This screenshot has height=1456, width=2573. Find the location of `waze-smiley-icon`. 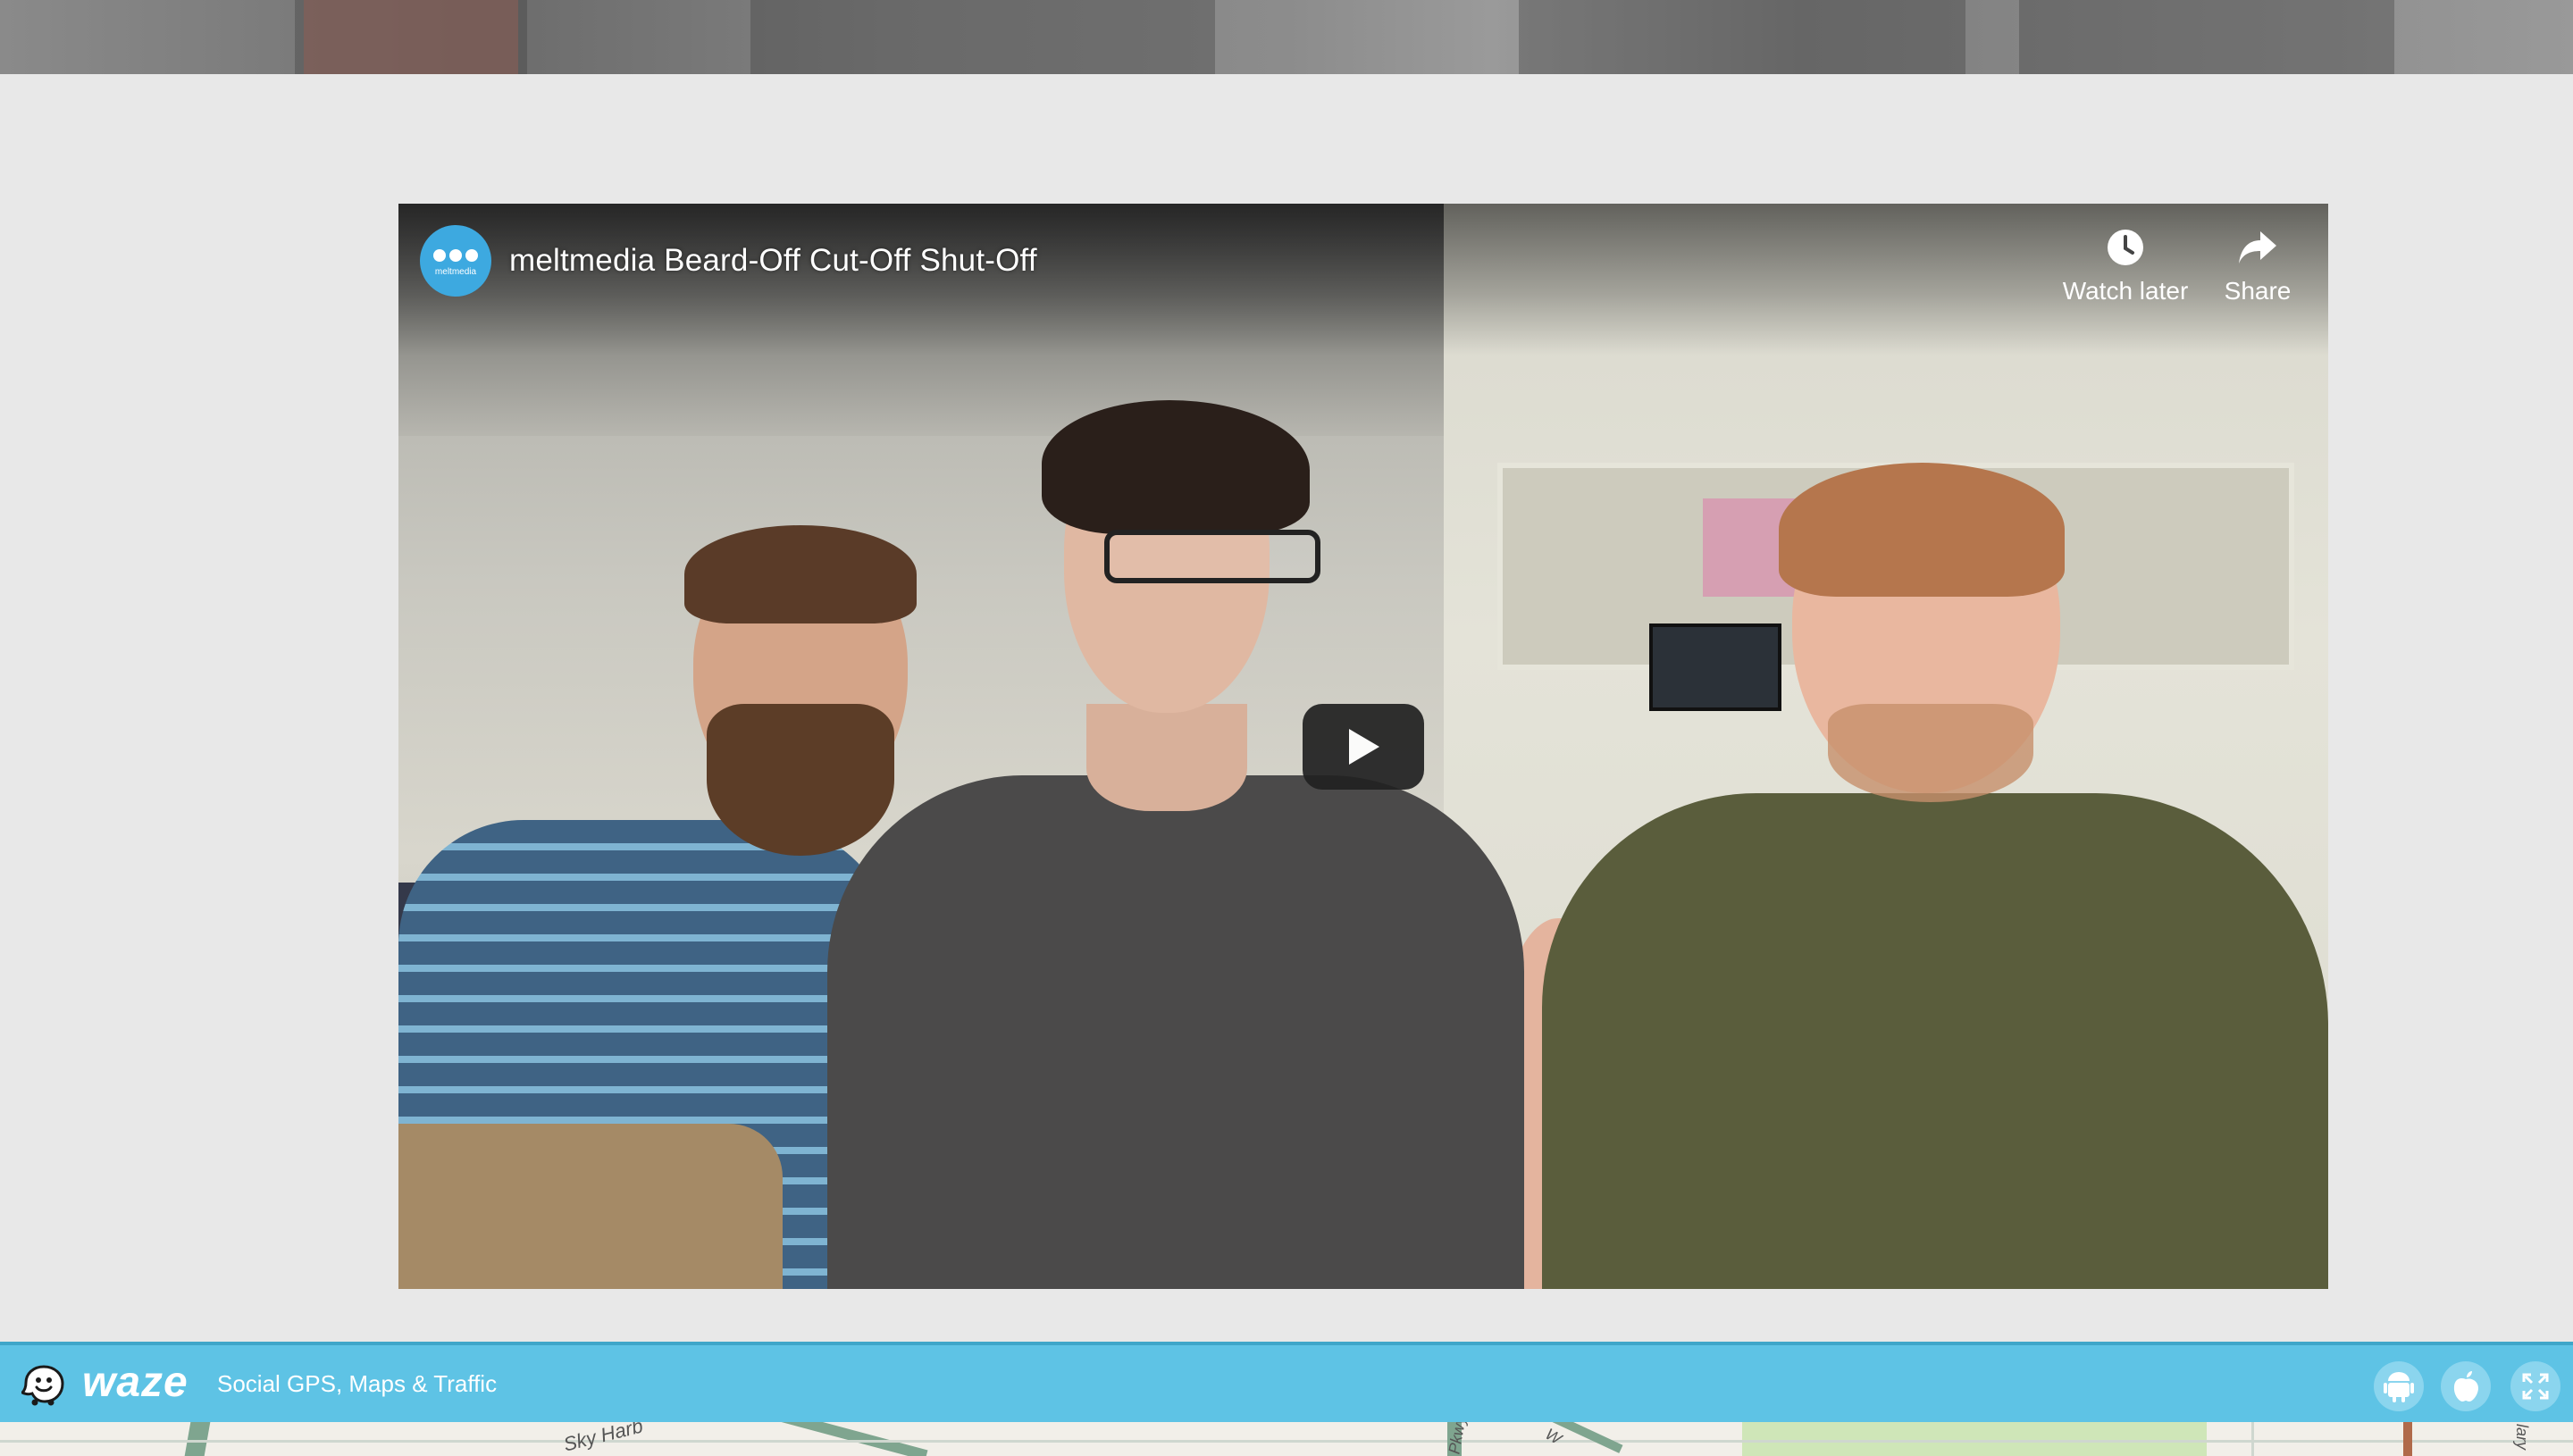

waze-smiley-icon is located at coordinates (43, 1384).